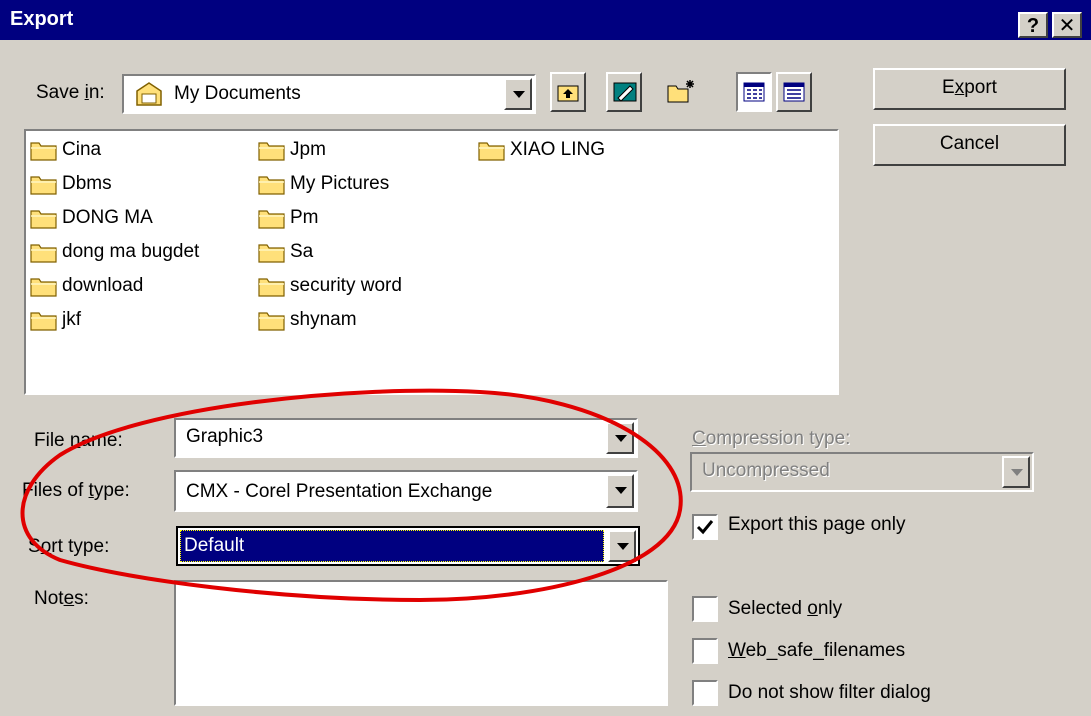  Describe the element at coordinates (1016, 472) in the screenshot. I see `compression-dropdown-button` at that location.